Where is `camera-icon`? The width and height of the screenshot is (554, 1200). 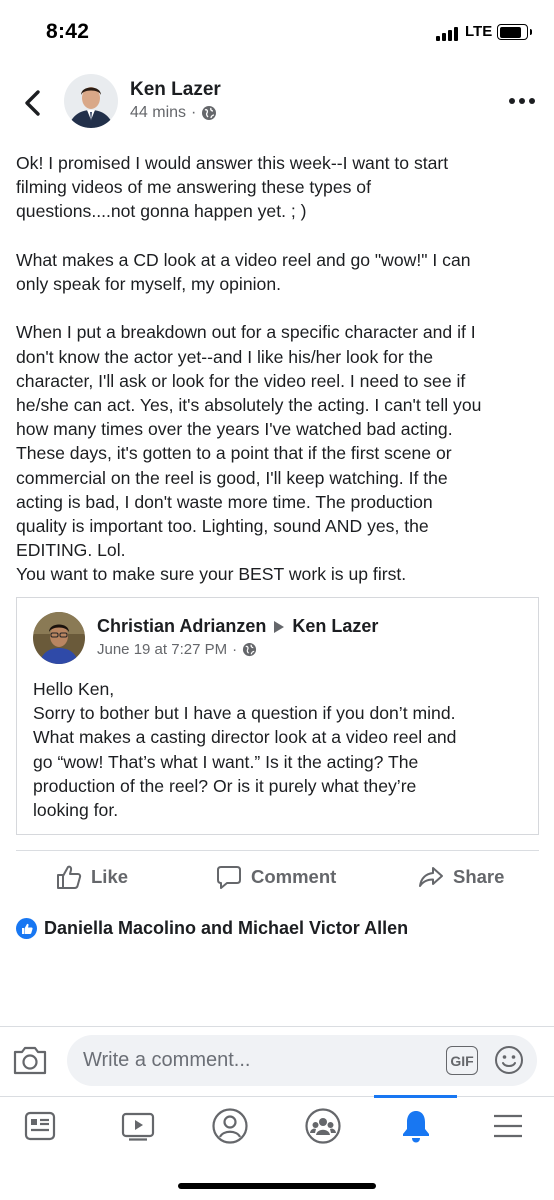 camera-icon is located at coordinates (30, 1060).